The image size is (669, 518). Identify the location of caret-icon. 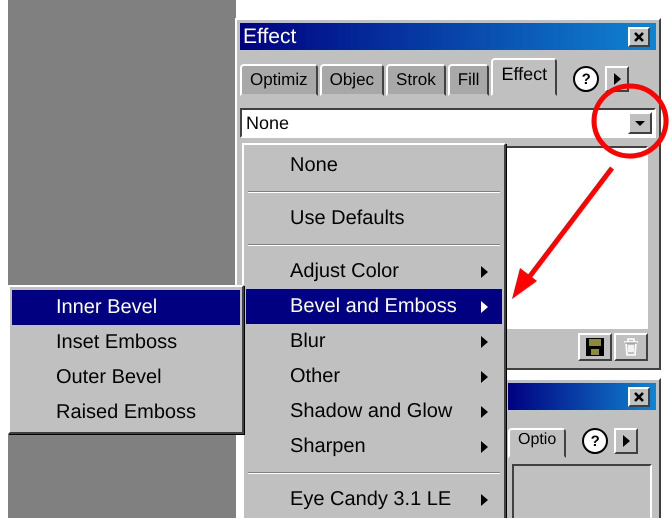
(640, 123).